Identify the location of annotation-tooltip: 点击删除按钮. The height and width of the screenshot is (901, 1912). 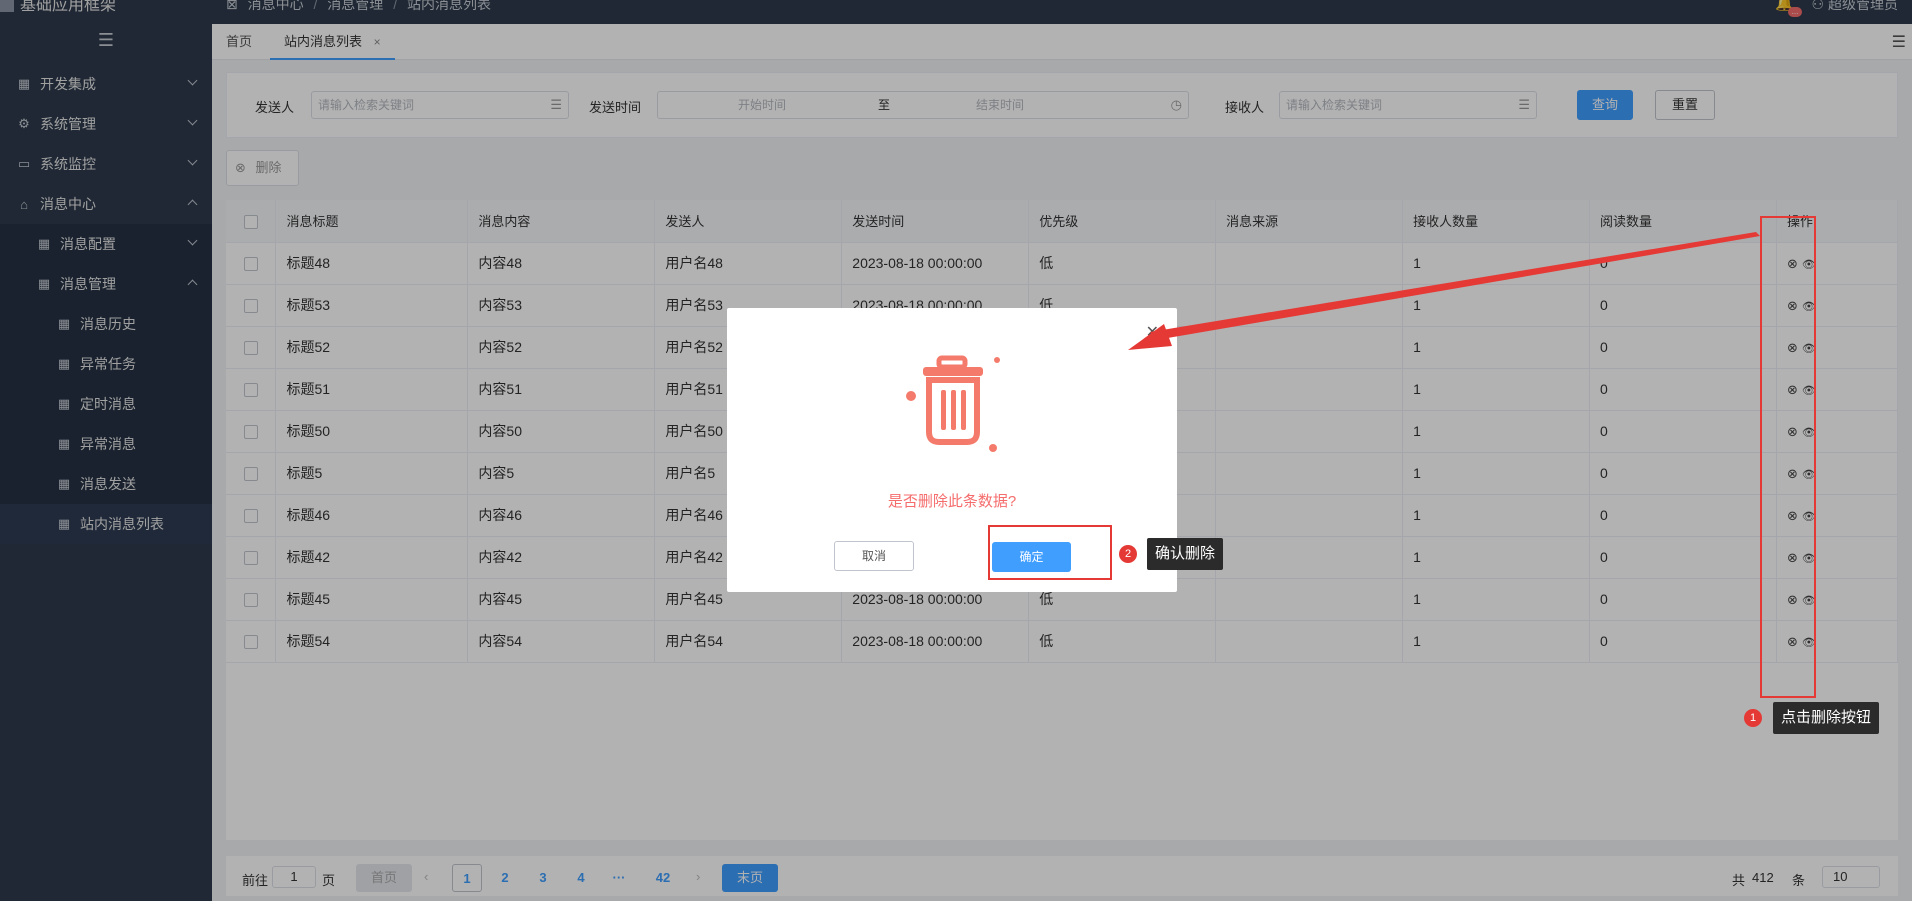
(1826, 718).